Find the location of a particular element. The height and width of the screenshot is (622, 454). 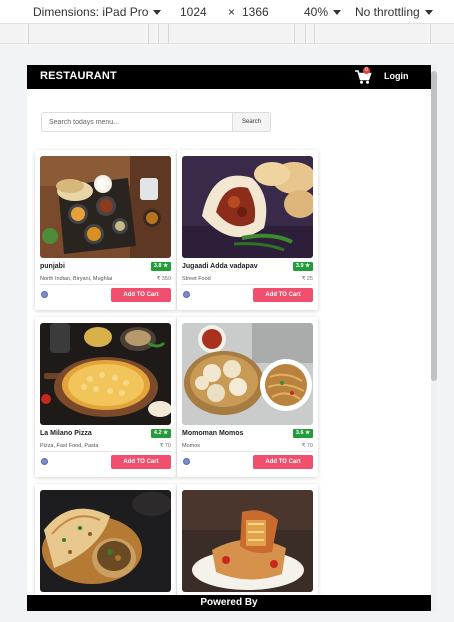

width-input: 1024 is located at coordinates (193, 12).